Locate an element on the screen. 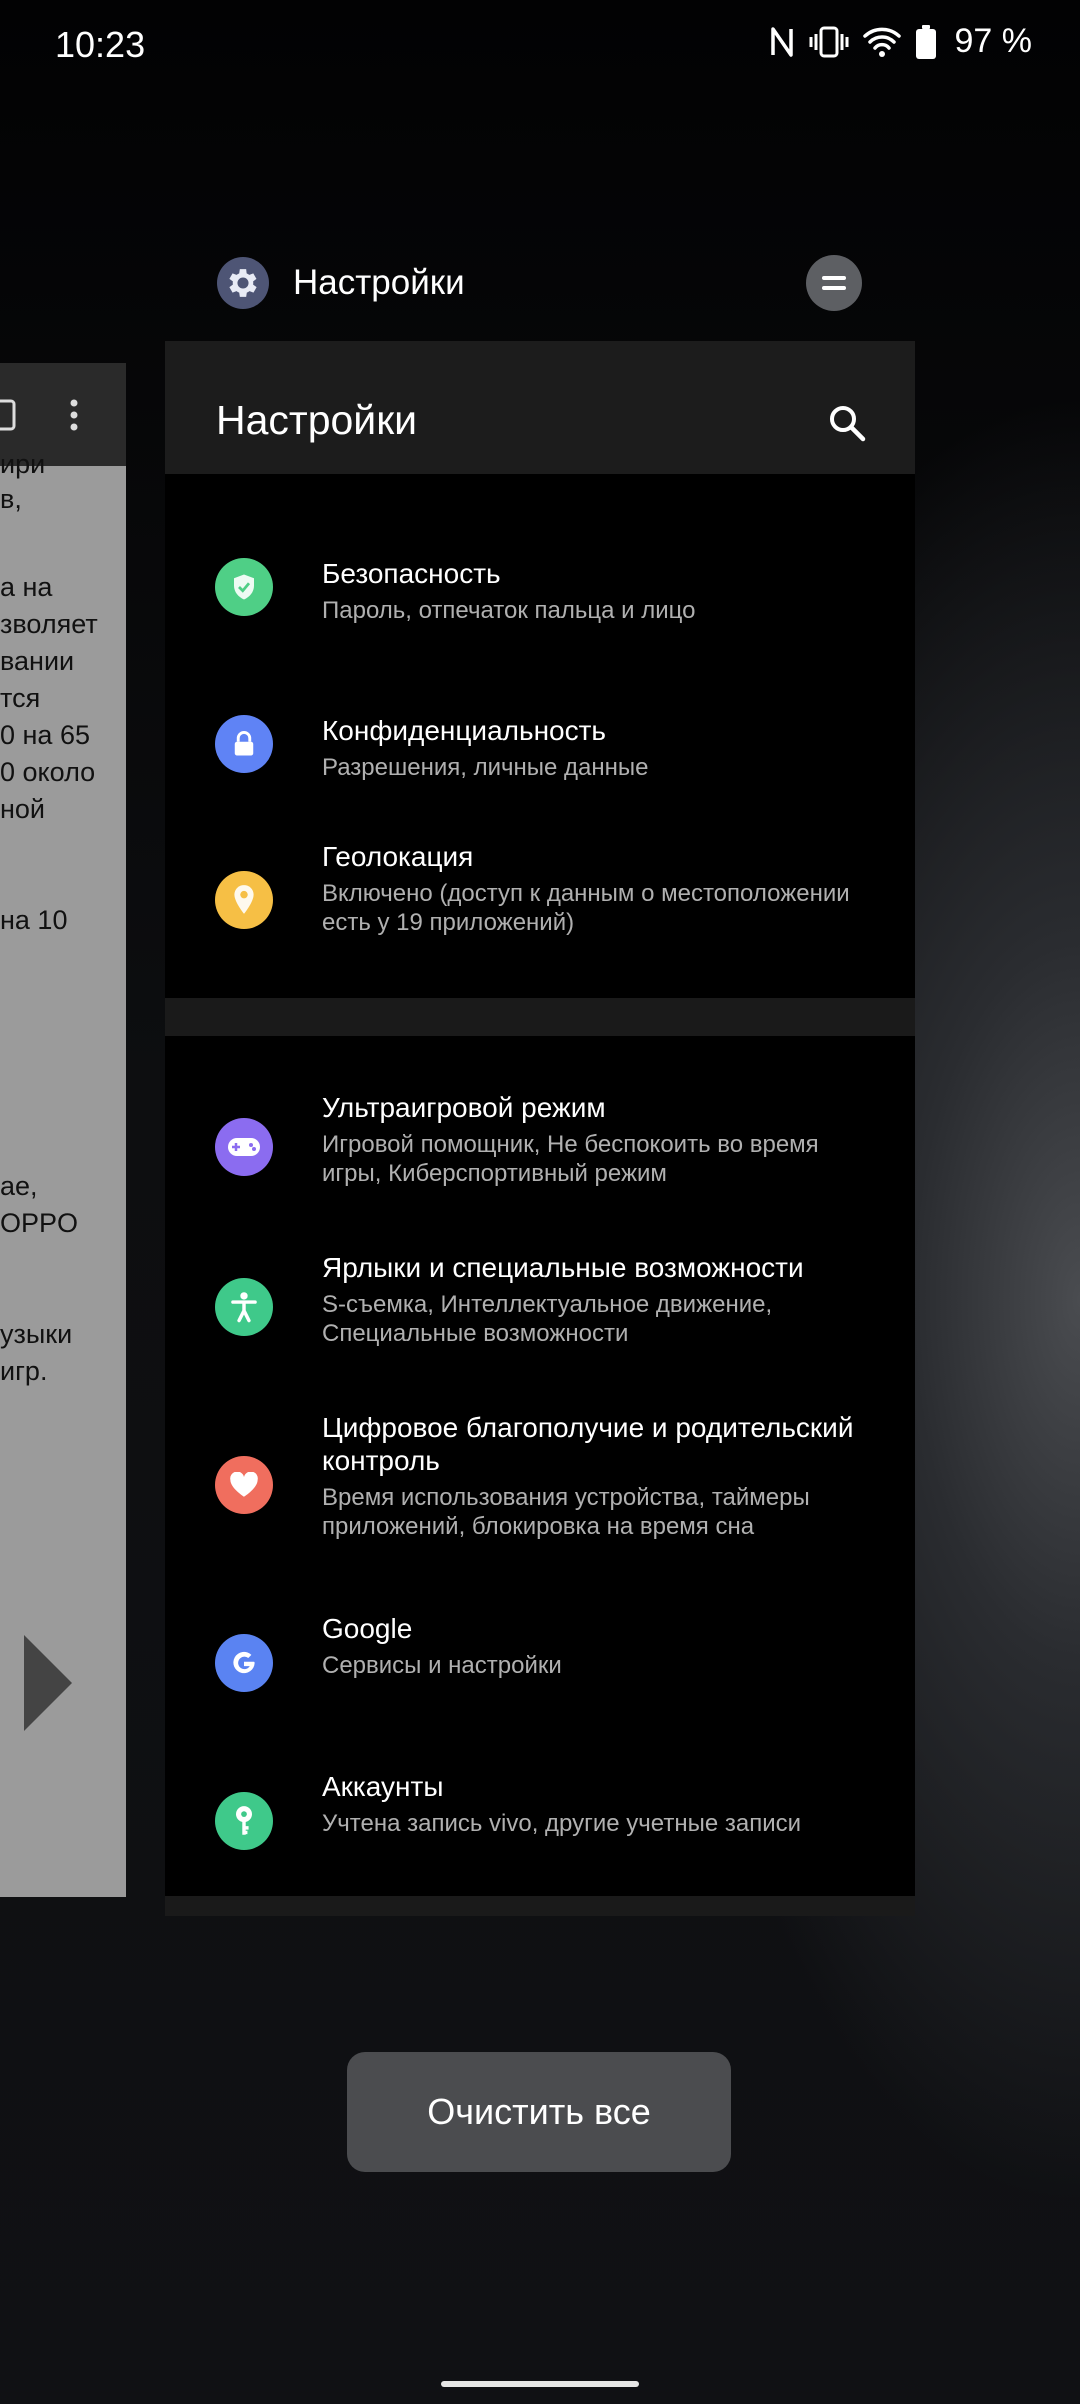 This screenshot has width=1080, height=2404. settings-item-subtitle: Сервисы и настройки is located at coordinates (442, 1665).